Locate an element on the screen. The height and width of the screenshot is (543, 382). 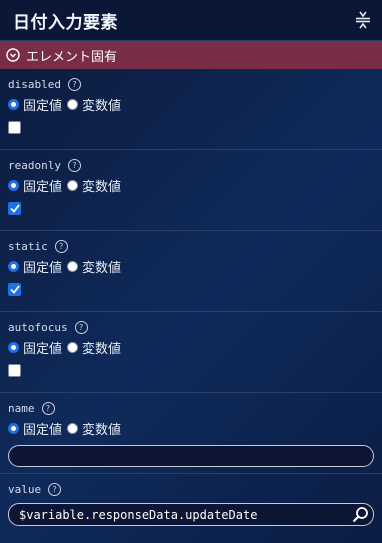
chevron-circle-down-icon is located at coordinates (13, 55).